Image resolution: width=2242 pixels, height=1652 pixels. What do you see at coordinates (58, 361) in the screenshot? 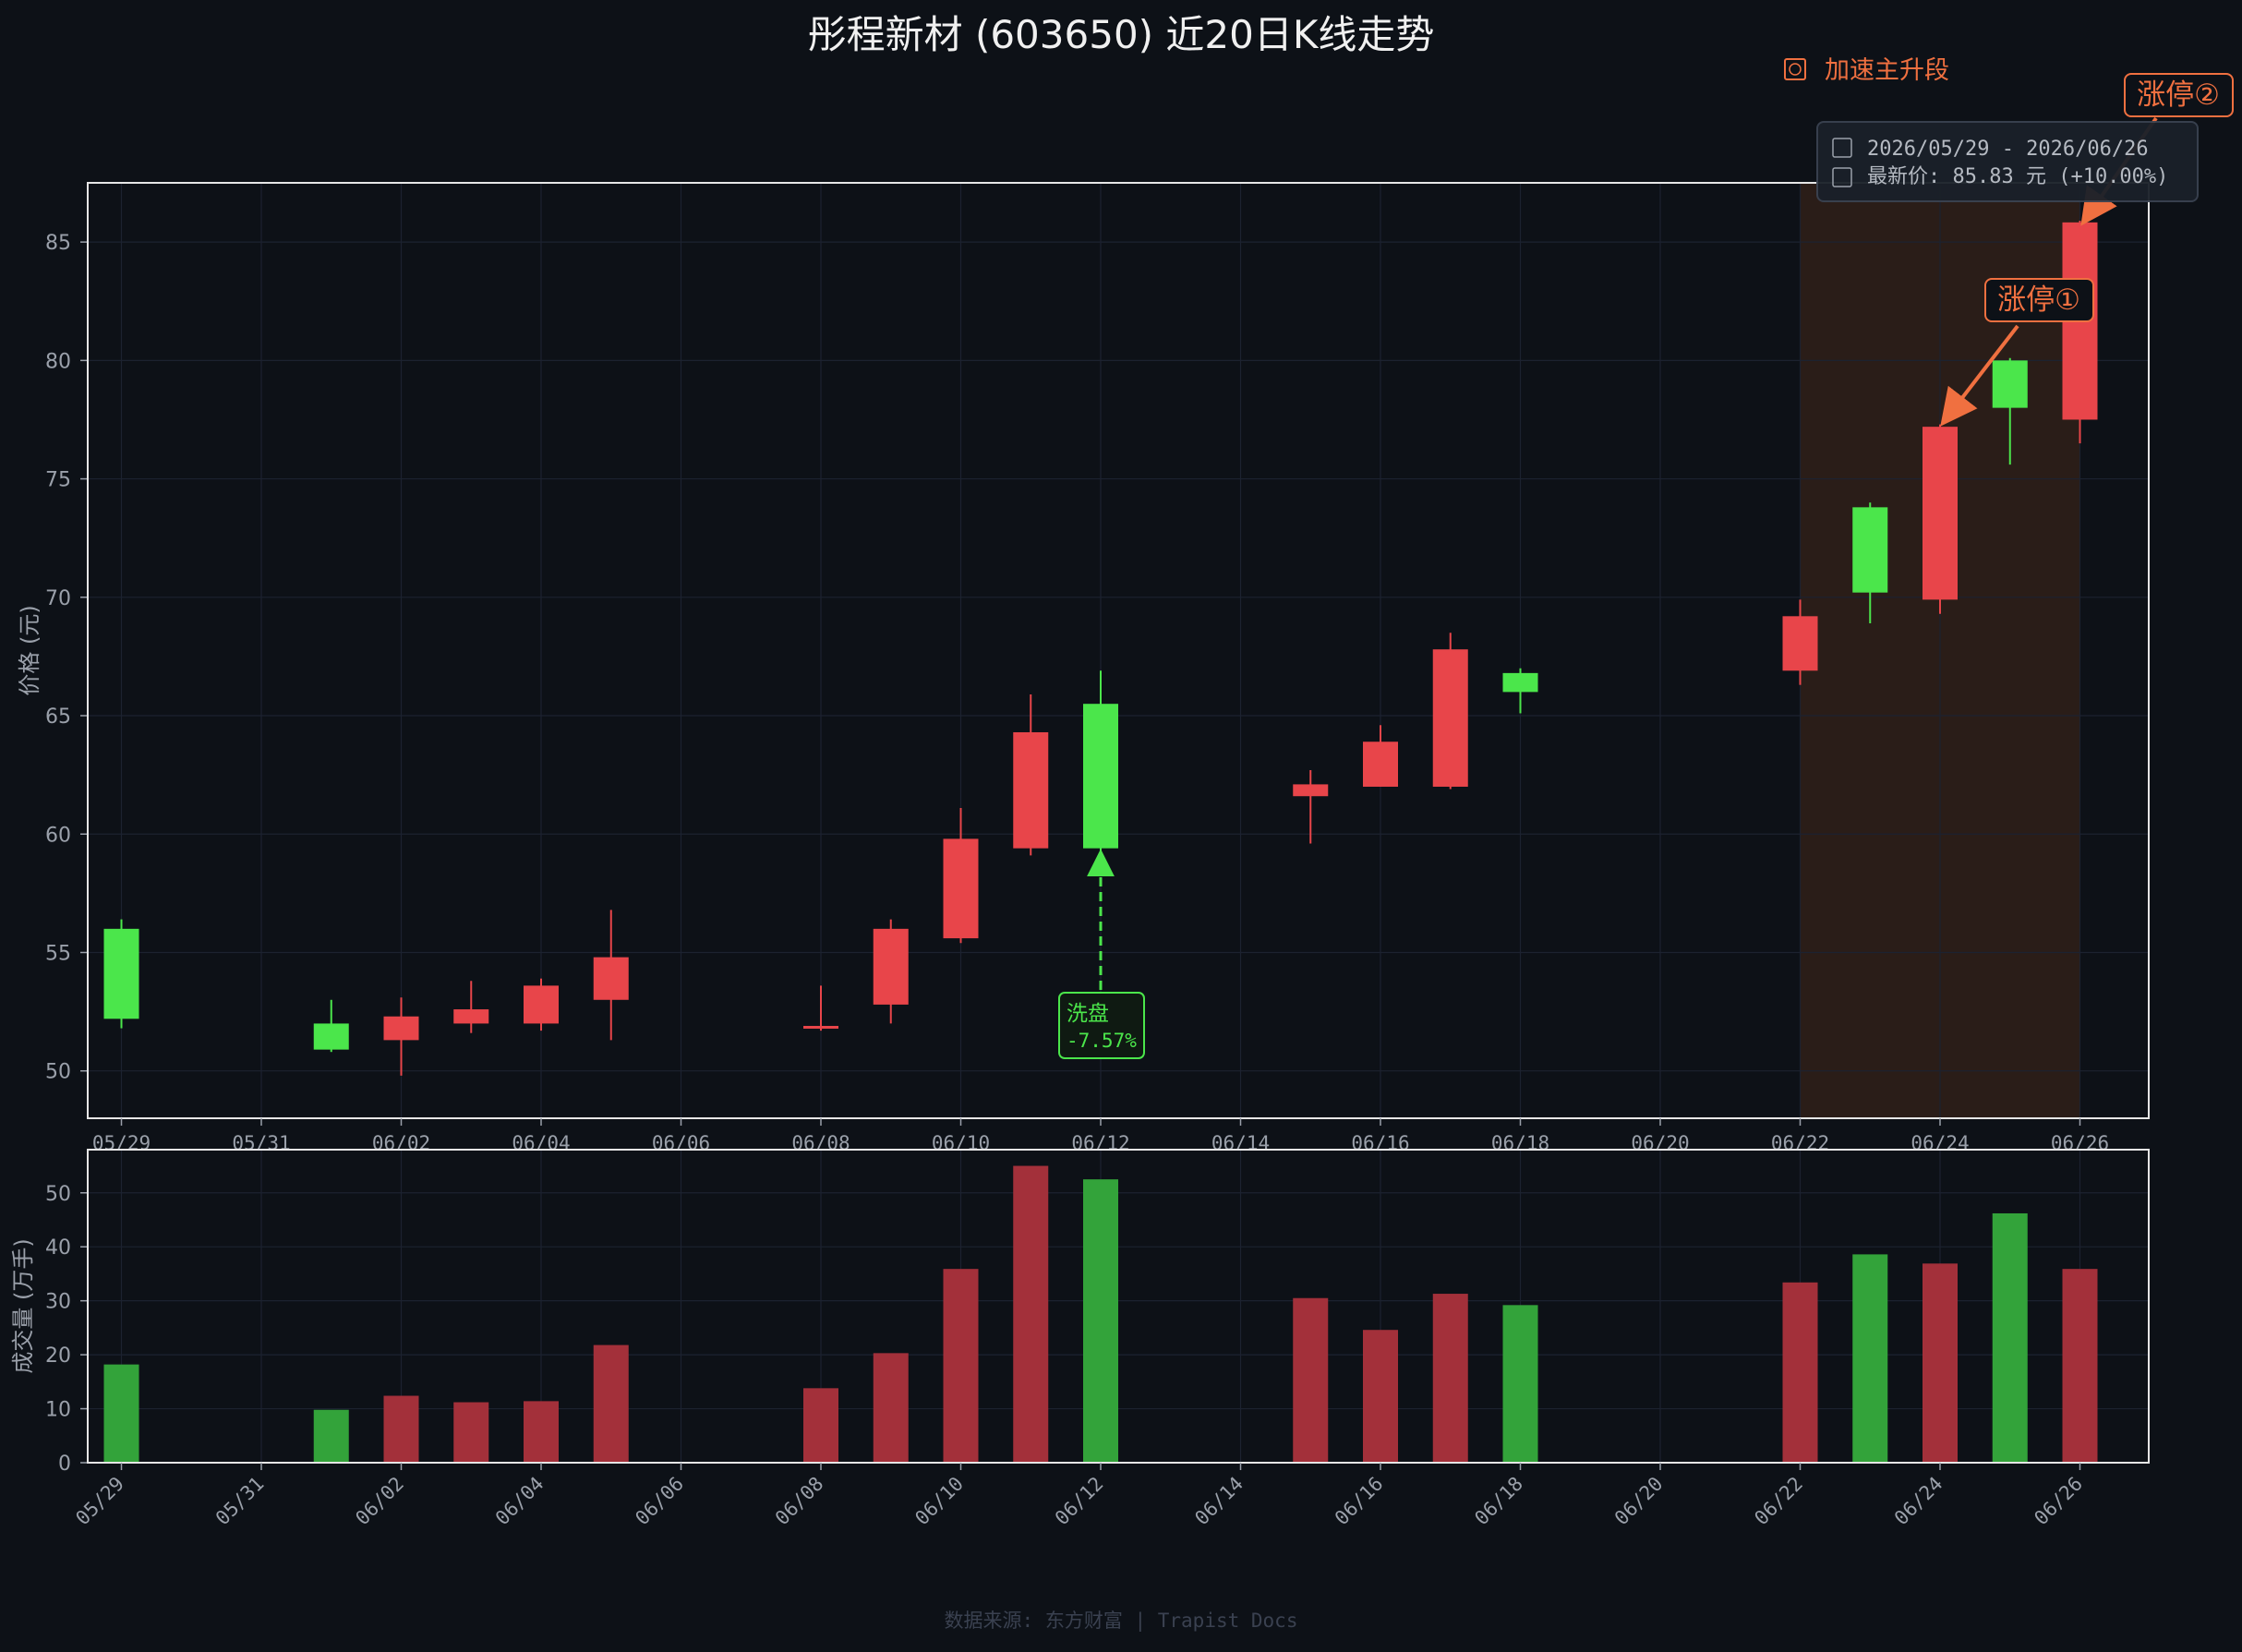
I see `price-ytick-label: 80` at bounding box center [58, 361].